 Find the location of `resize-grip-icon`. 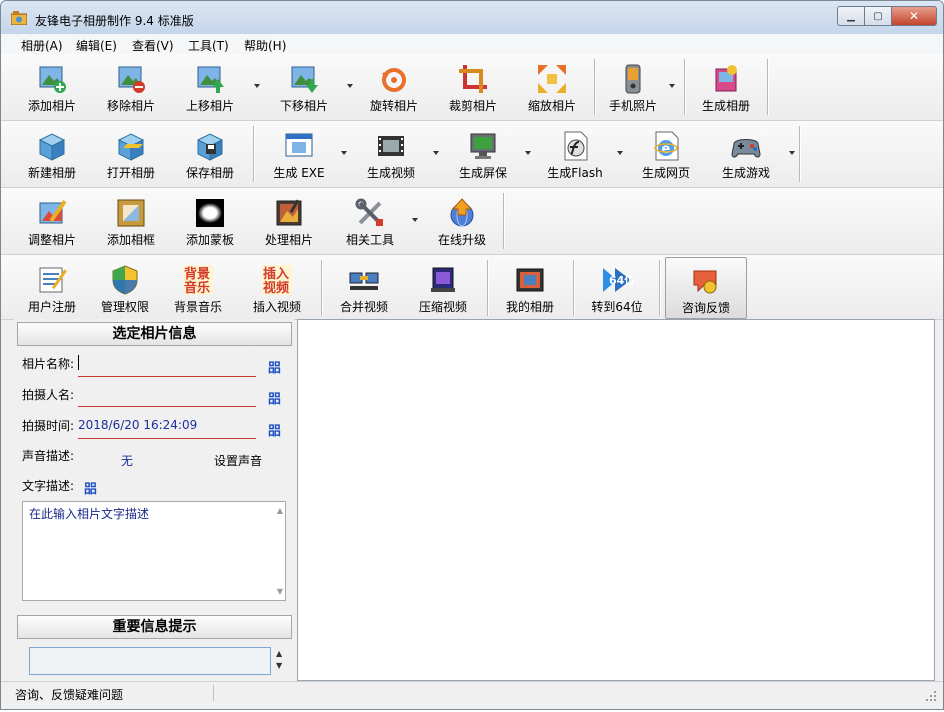

resize-grip-icon is located at coordinates (931, 696).